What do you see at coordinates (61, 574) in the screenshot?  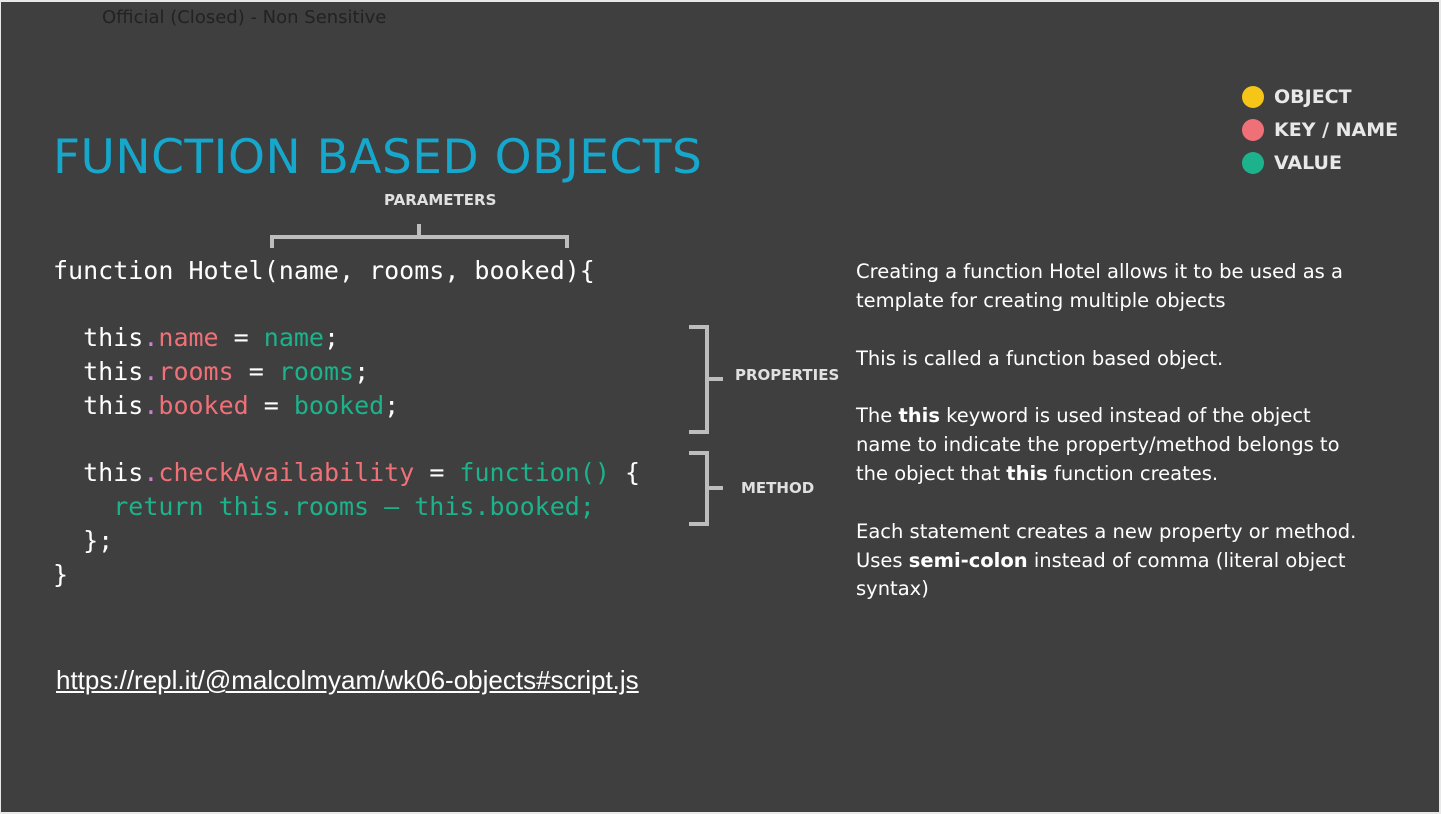 I see `code-line: }` at bounding box center [61, 574].